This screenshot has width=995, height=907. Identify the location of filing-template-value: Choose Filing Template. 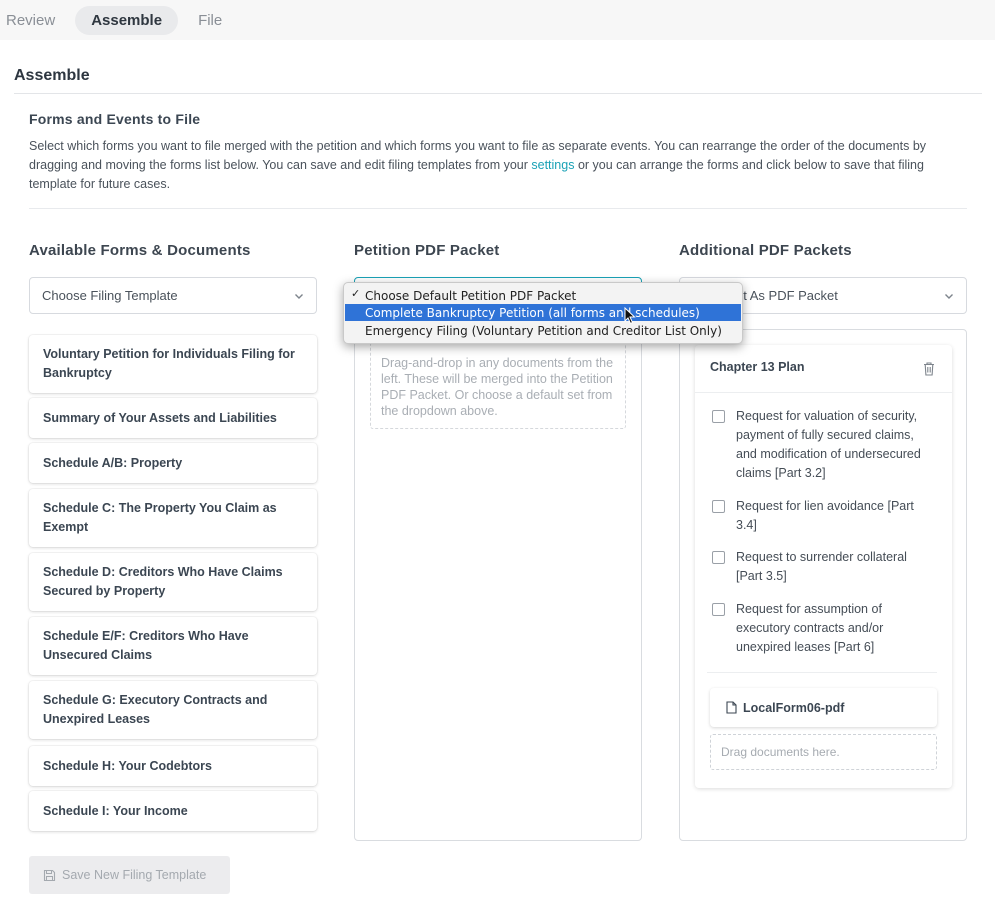
(110, 295).